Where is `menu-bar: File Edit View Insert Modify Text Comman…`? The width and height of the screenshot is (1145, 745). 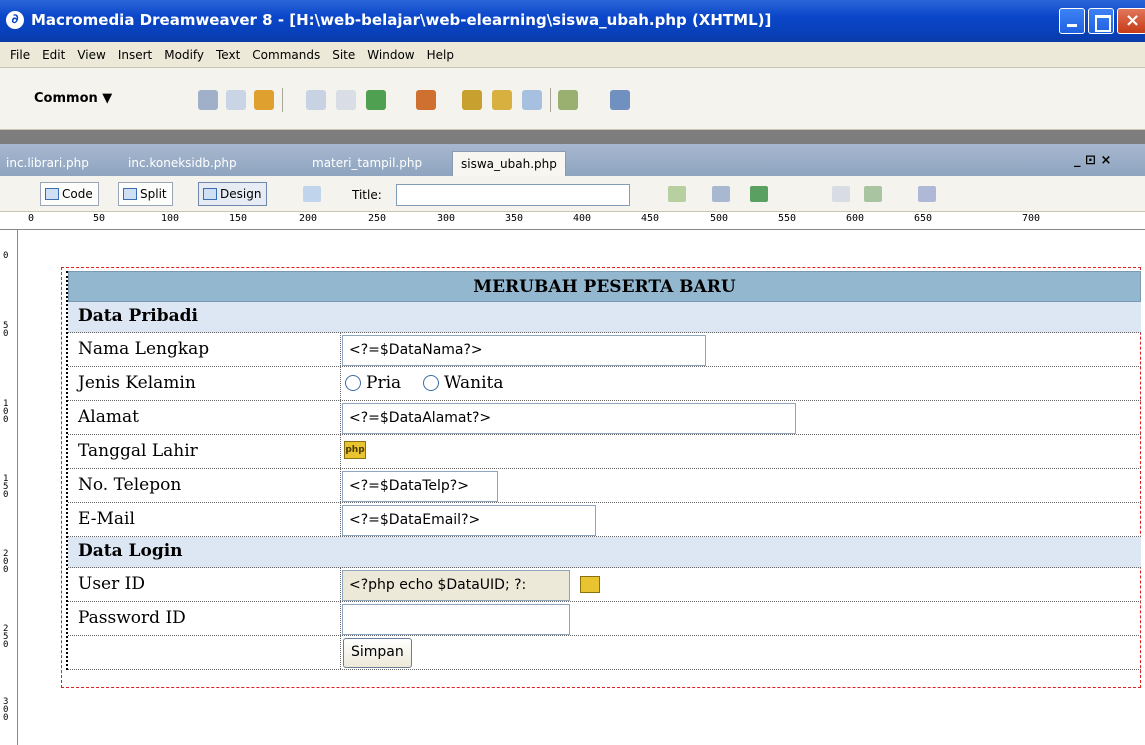
menu-bar: File Edit View Insert Modify Text Comman… is located at coordinates (572, 55).